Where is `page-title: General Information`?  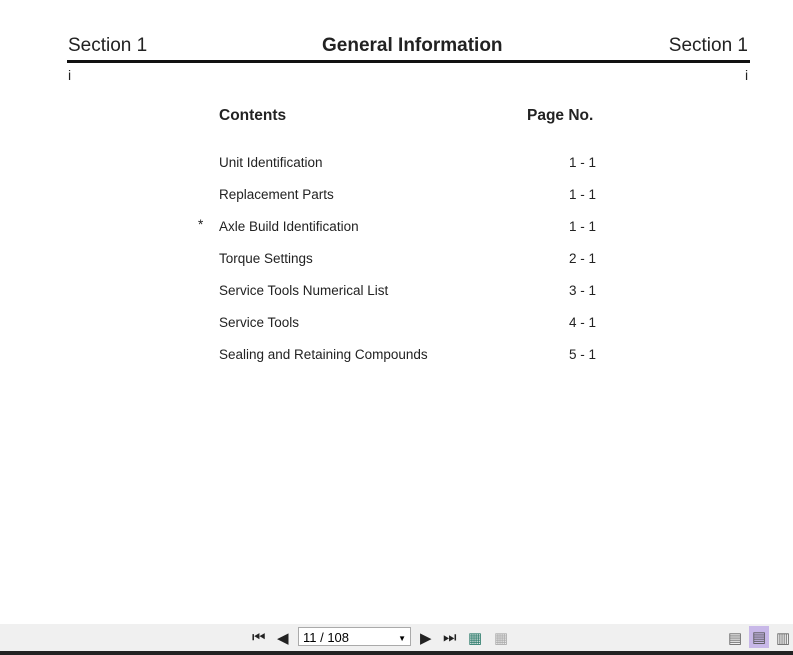
page-title: General Information is located at coordinates (412, 45).